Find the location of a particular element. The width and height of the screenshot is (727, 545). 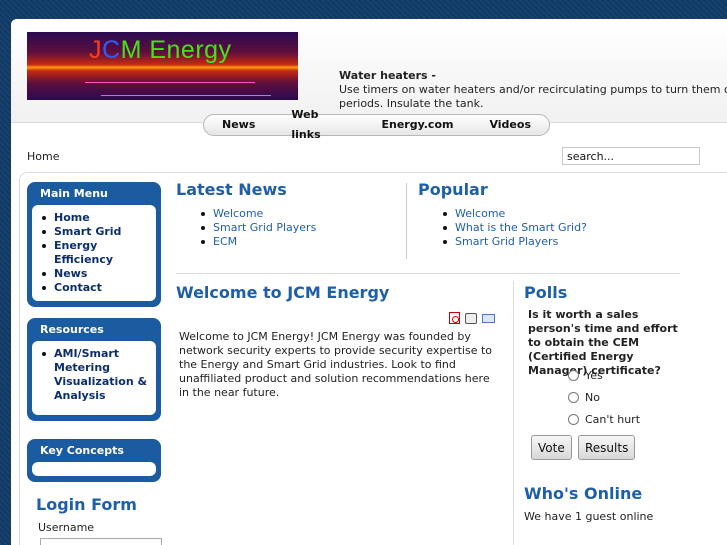

username-label: Username is located at coordinates (66, 527).